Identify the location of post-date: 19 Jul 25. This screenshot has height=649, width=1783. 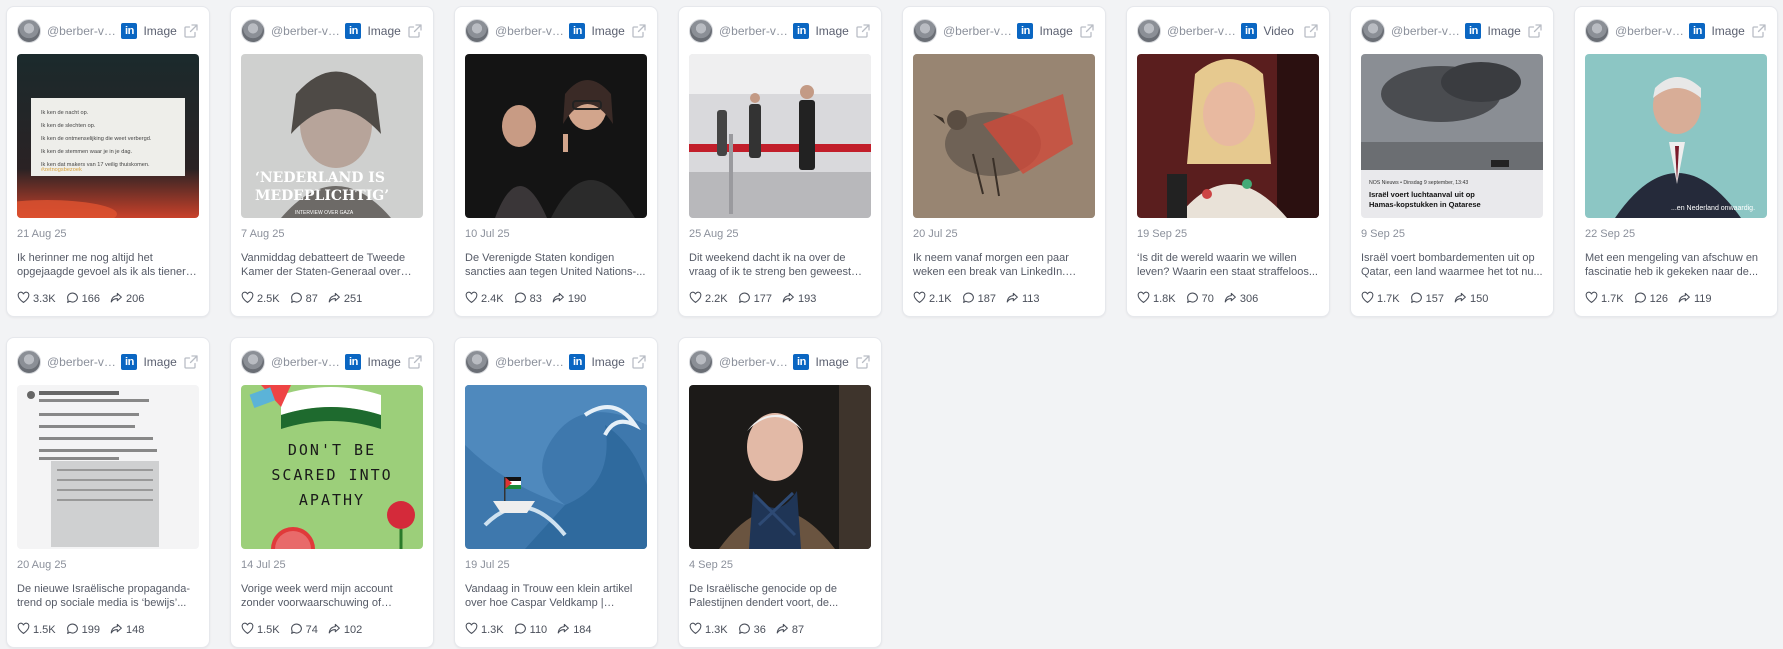
(487, 565).